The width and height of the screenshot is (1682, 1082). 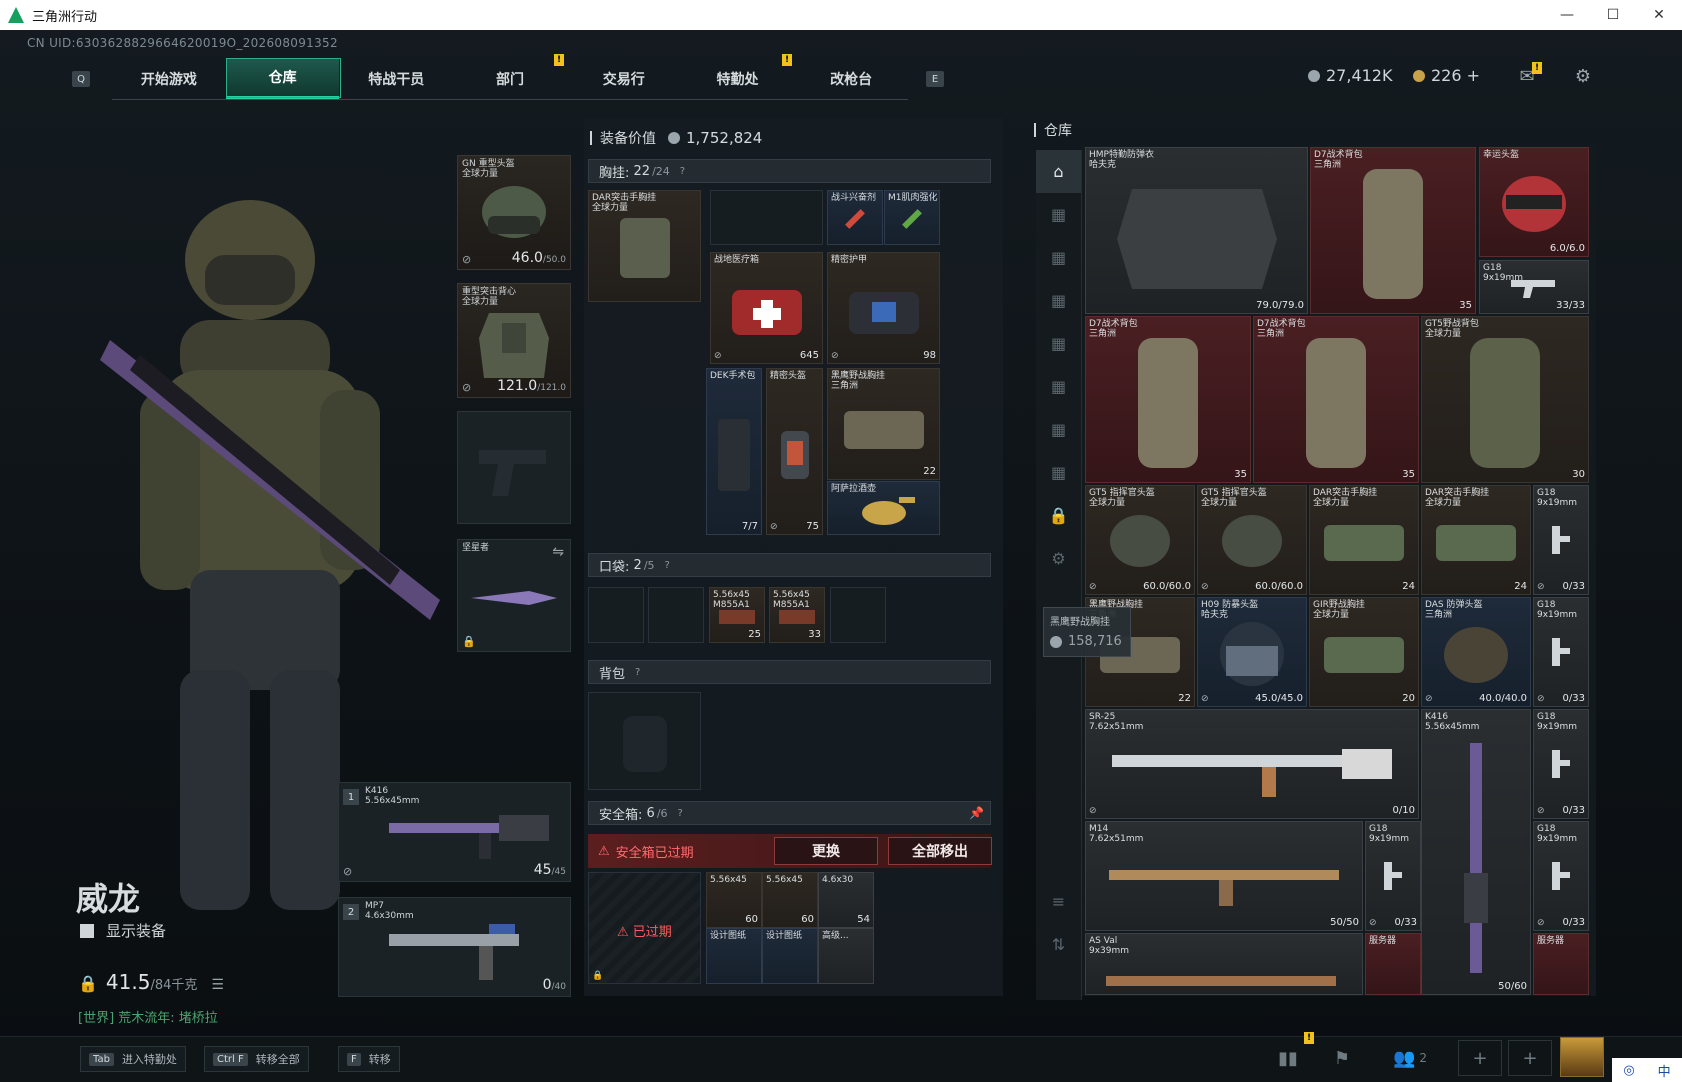 I want to click on rig-cell-empty, so click(x=766, y=217).